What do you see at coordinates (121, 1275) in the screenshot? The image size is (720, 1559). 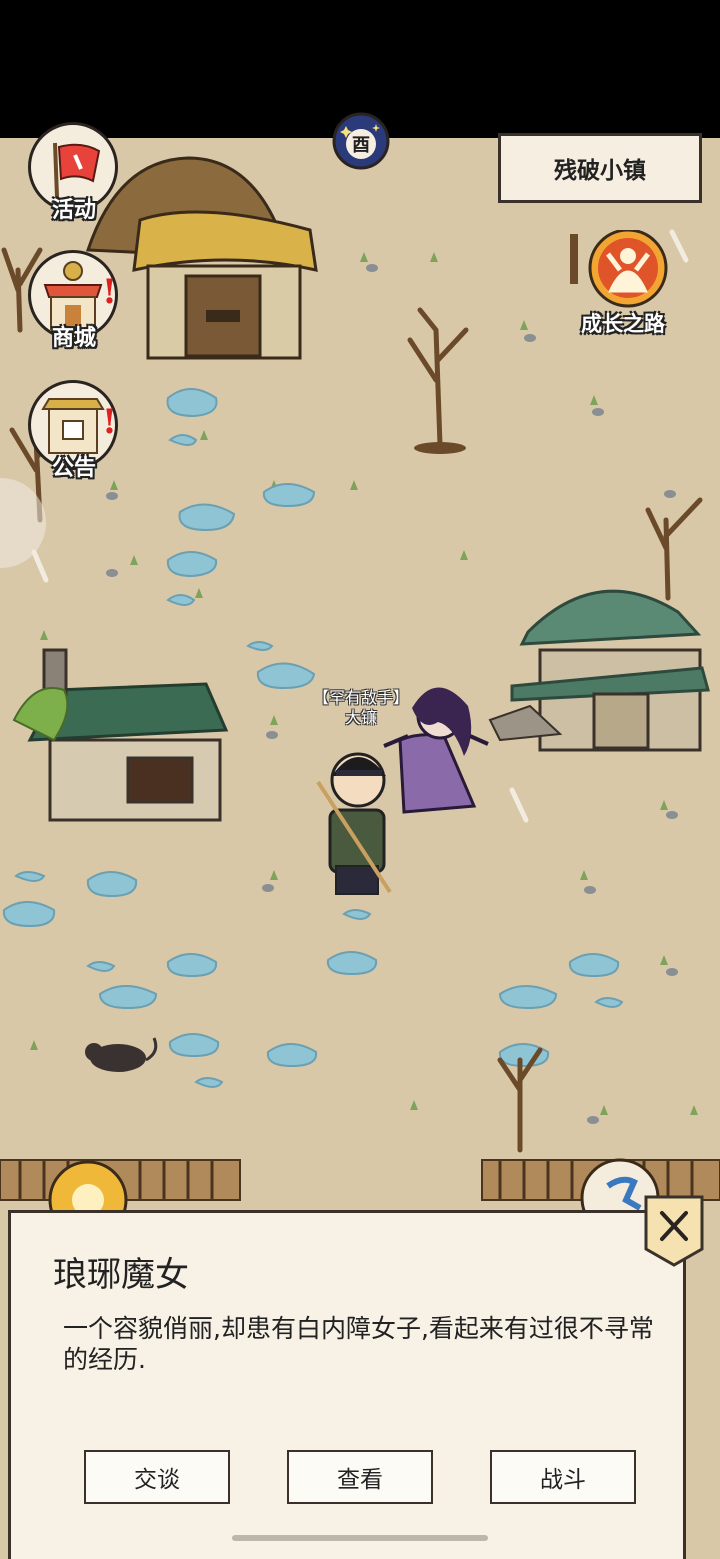 I see `npc-name: 琅琊魔女` at bounding box center [121, 1275].